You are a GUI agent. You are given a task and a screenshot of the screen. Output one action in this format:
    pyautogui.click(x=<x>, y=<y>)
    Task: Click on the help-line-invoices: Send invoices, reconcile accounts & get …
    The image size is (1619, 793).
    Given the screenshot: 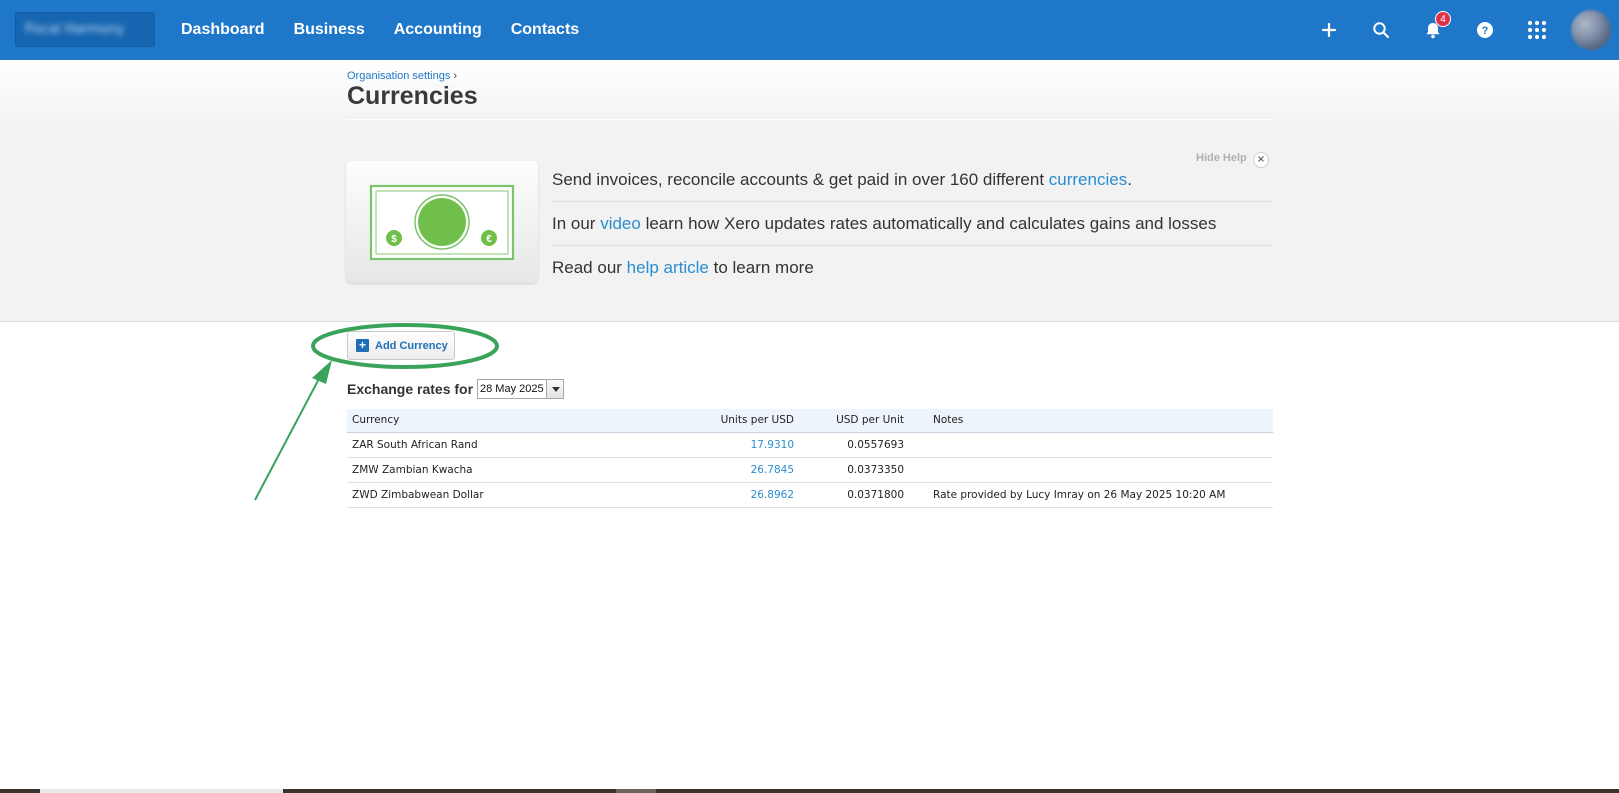 What is the action you would take?
    pyautogui.click(x=912, y=180)
    